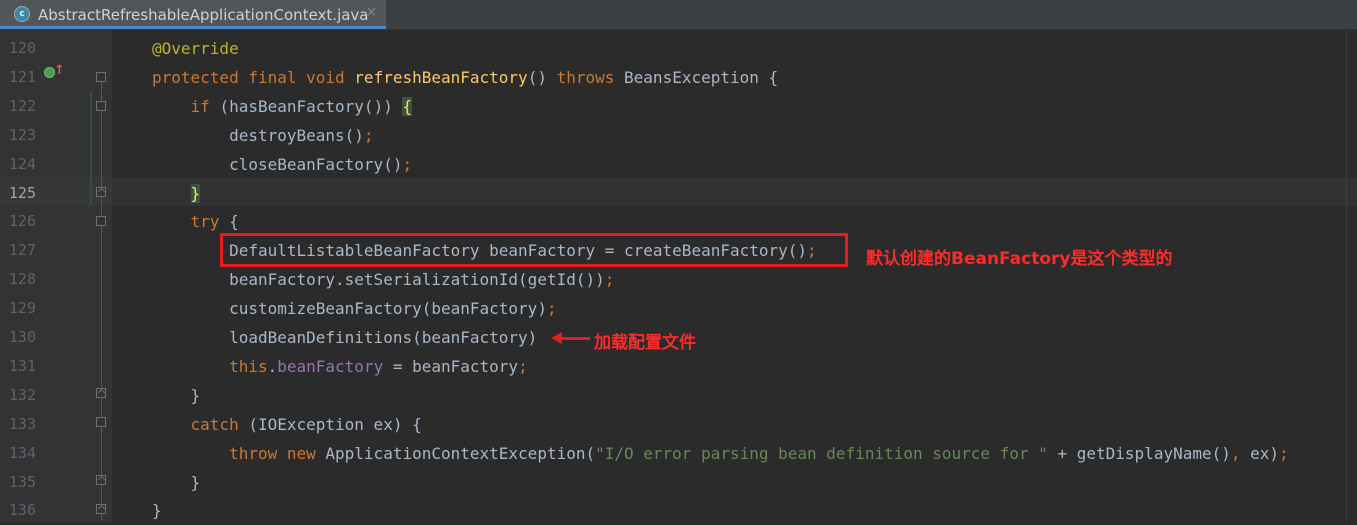 The width and height of the screenshot is (1357, 525). Describe the element at coordinates (678, 106) in the screenshot. I see `code-line-122: 122 if (hasBeanFactory()) {` at that location.